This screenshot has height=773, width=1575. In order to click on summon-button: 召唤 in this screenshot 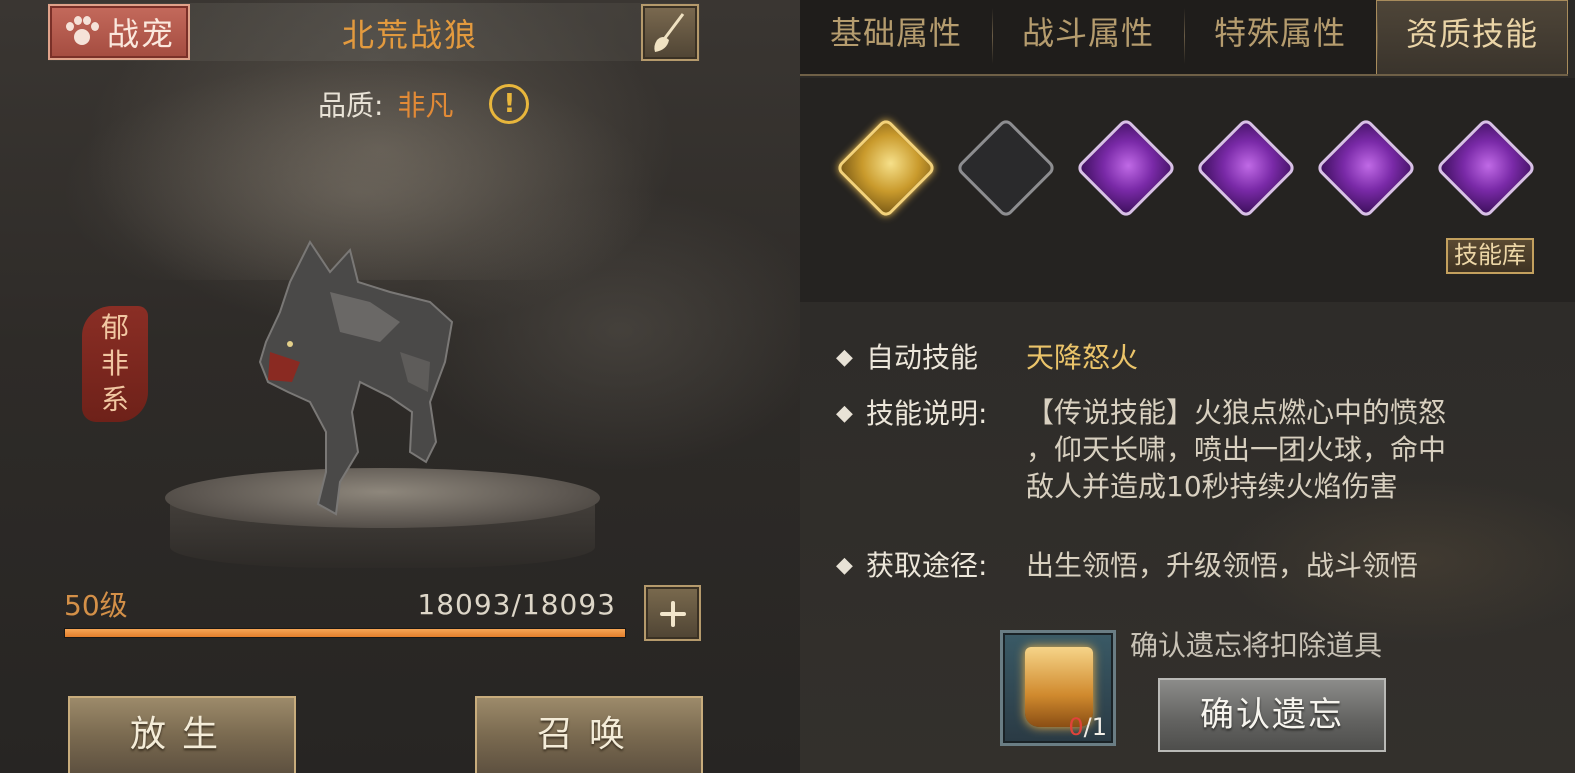, I will do `click(589, 734)`.